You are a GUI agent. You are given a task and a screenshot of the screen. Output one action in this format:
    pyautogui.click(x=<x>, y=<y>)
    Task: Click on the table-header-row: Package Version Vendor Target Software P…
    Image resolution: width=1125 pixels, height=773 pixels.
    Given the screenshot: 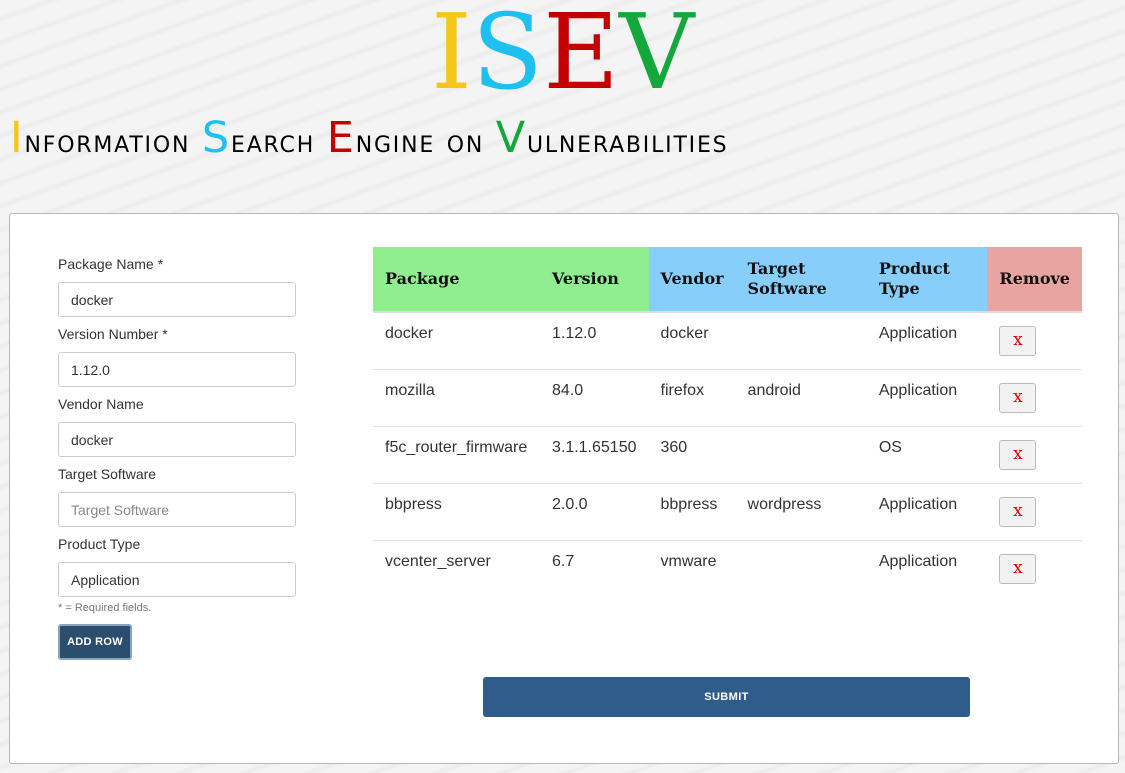 What is the action you would take?
    pyautogui.click(x=727, y=280)
    